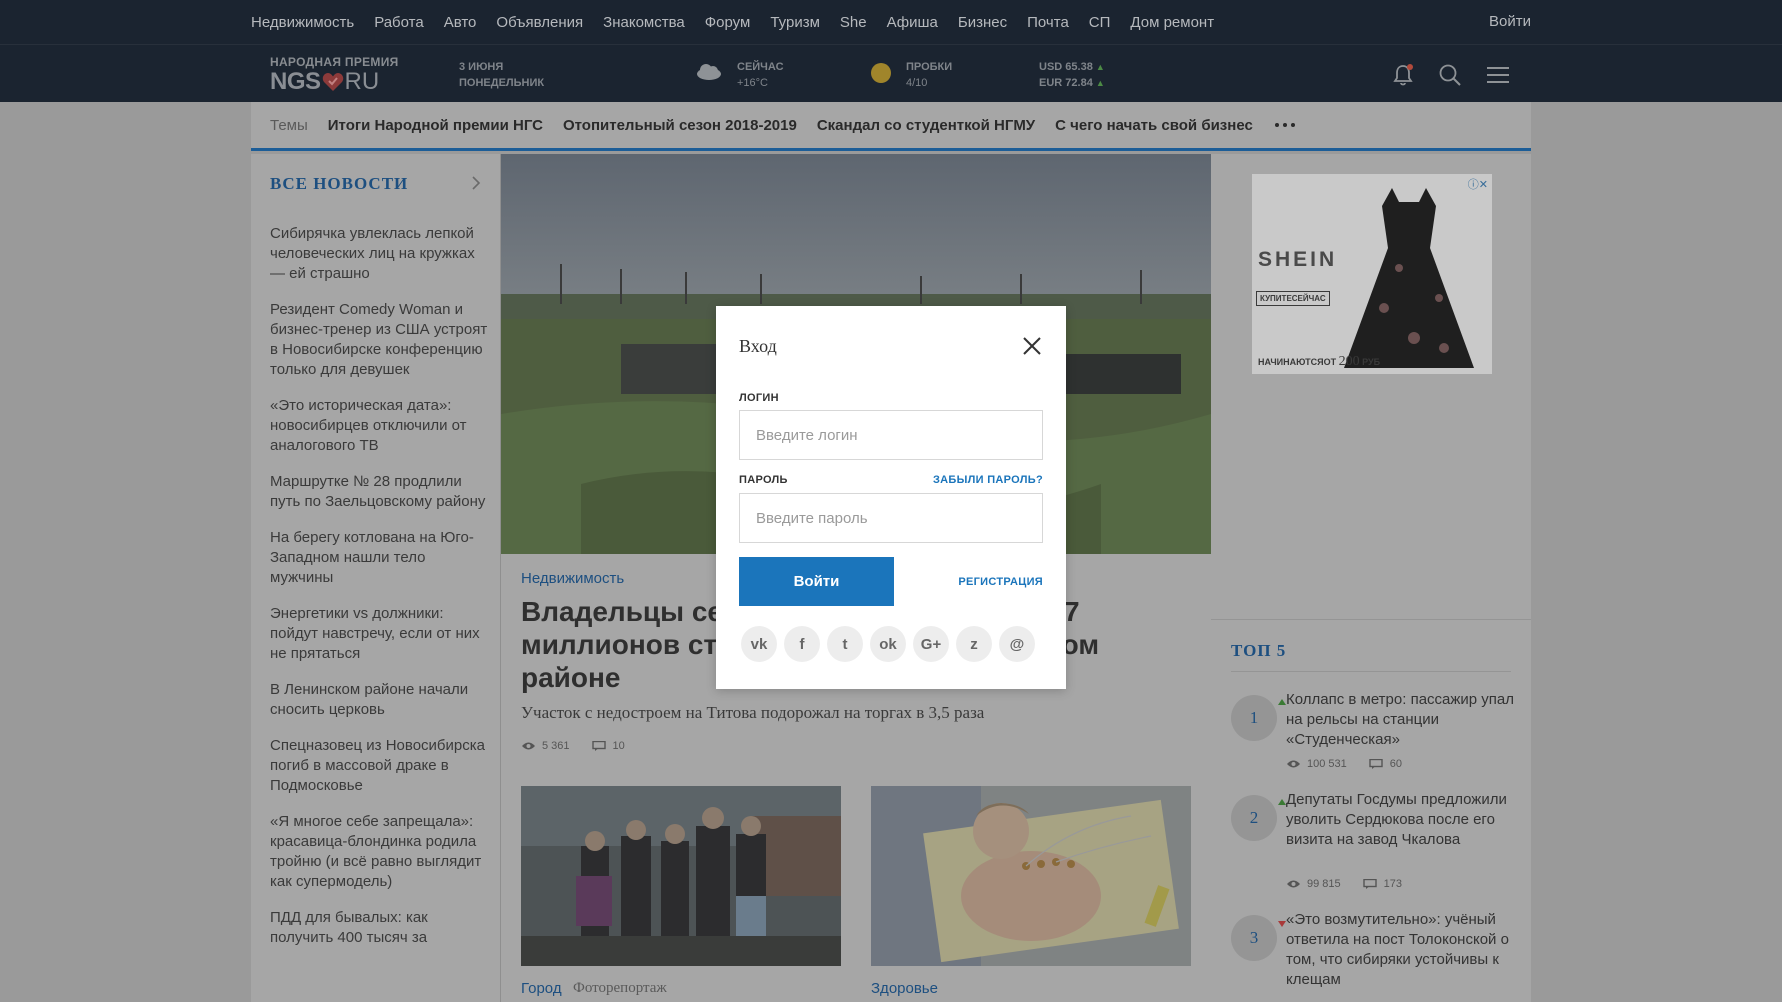 This screenshot has height=1002, width=1782. Describe the element at coordinates (620, 988) in the screenshot. I see `card1-category-secondary: Фоторепортаж` at that location.